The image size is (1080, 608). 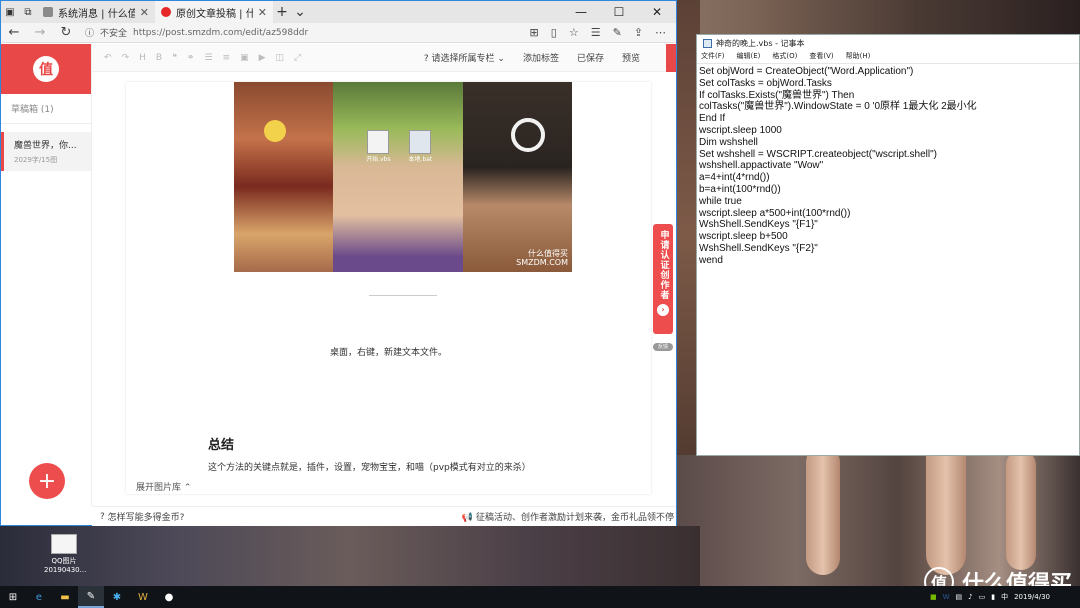 I want to click on set-aside-icon: ⧉, so click(x=28, y=12).